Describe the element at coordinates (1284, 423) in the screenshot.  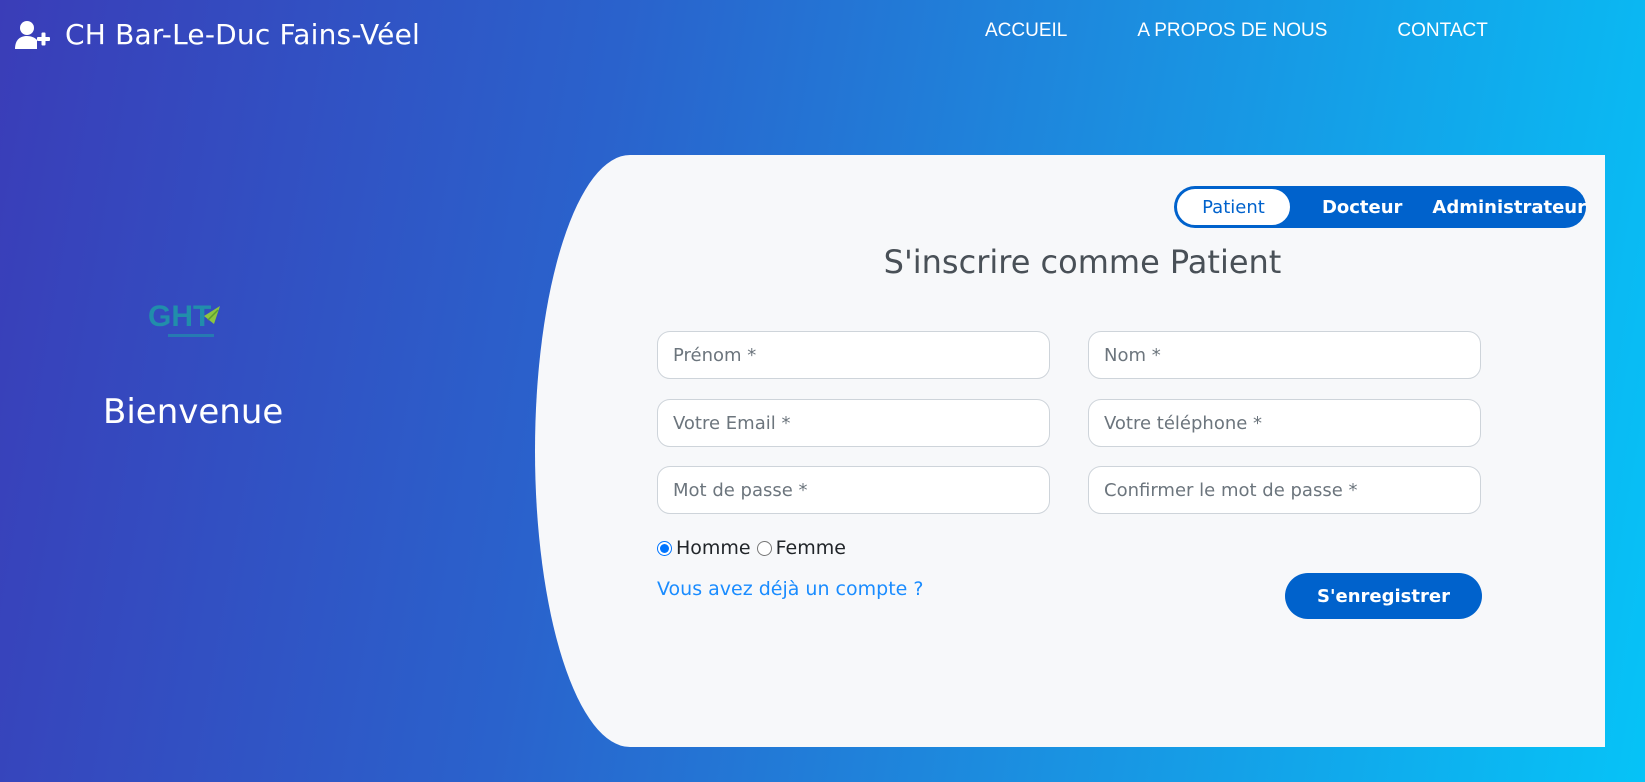
I see `telephone-field` at that location.